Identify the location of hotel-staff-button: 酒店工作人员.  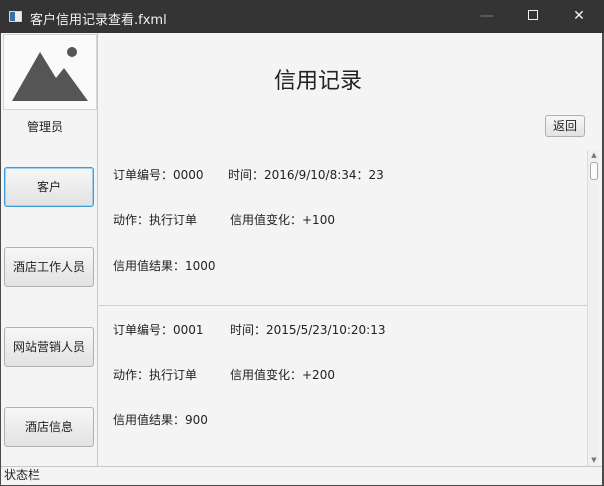
(49, 267).